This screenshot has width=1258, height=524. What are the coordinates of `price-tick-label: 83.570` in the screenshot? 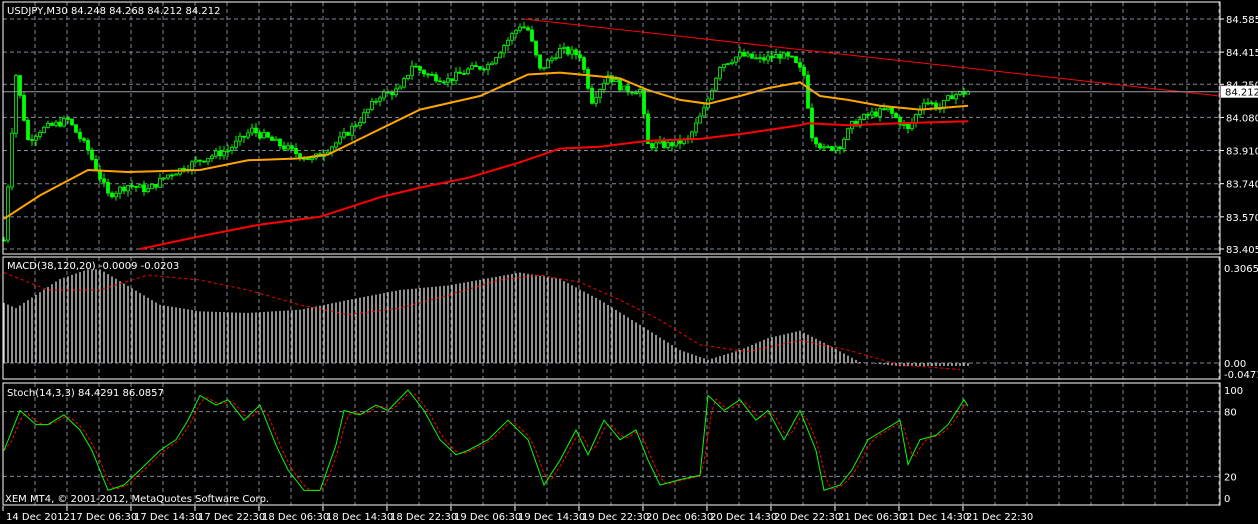 It's located at (1242, 218).